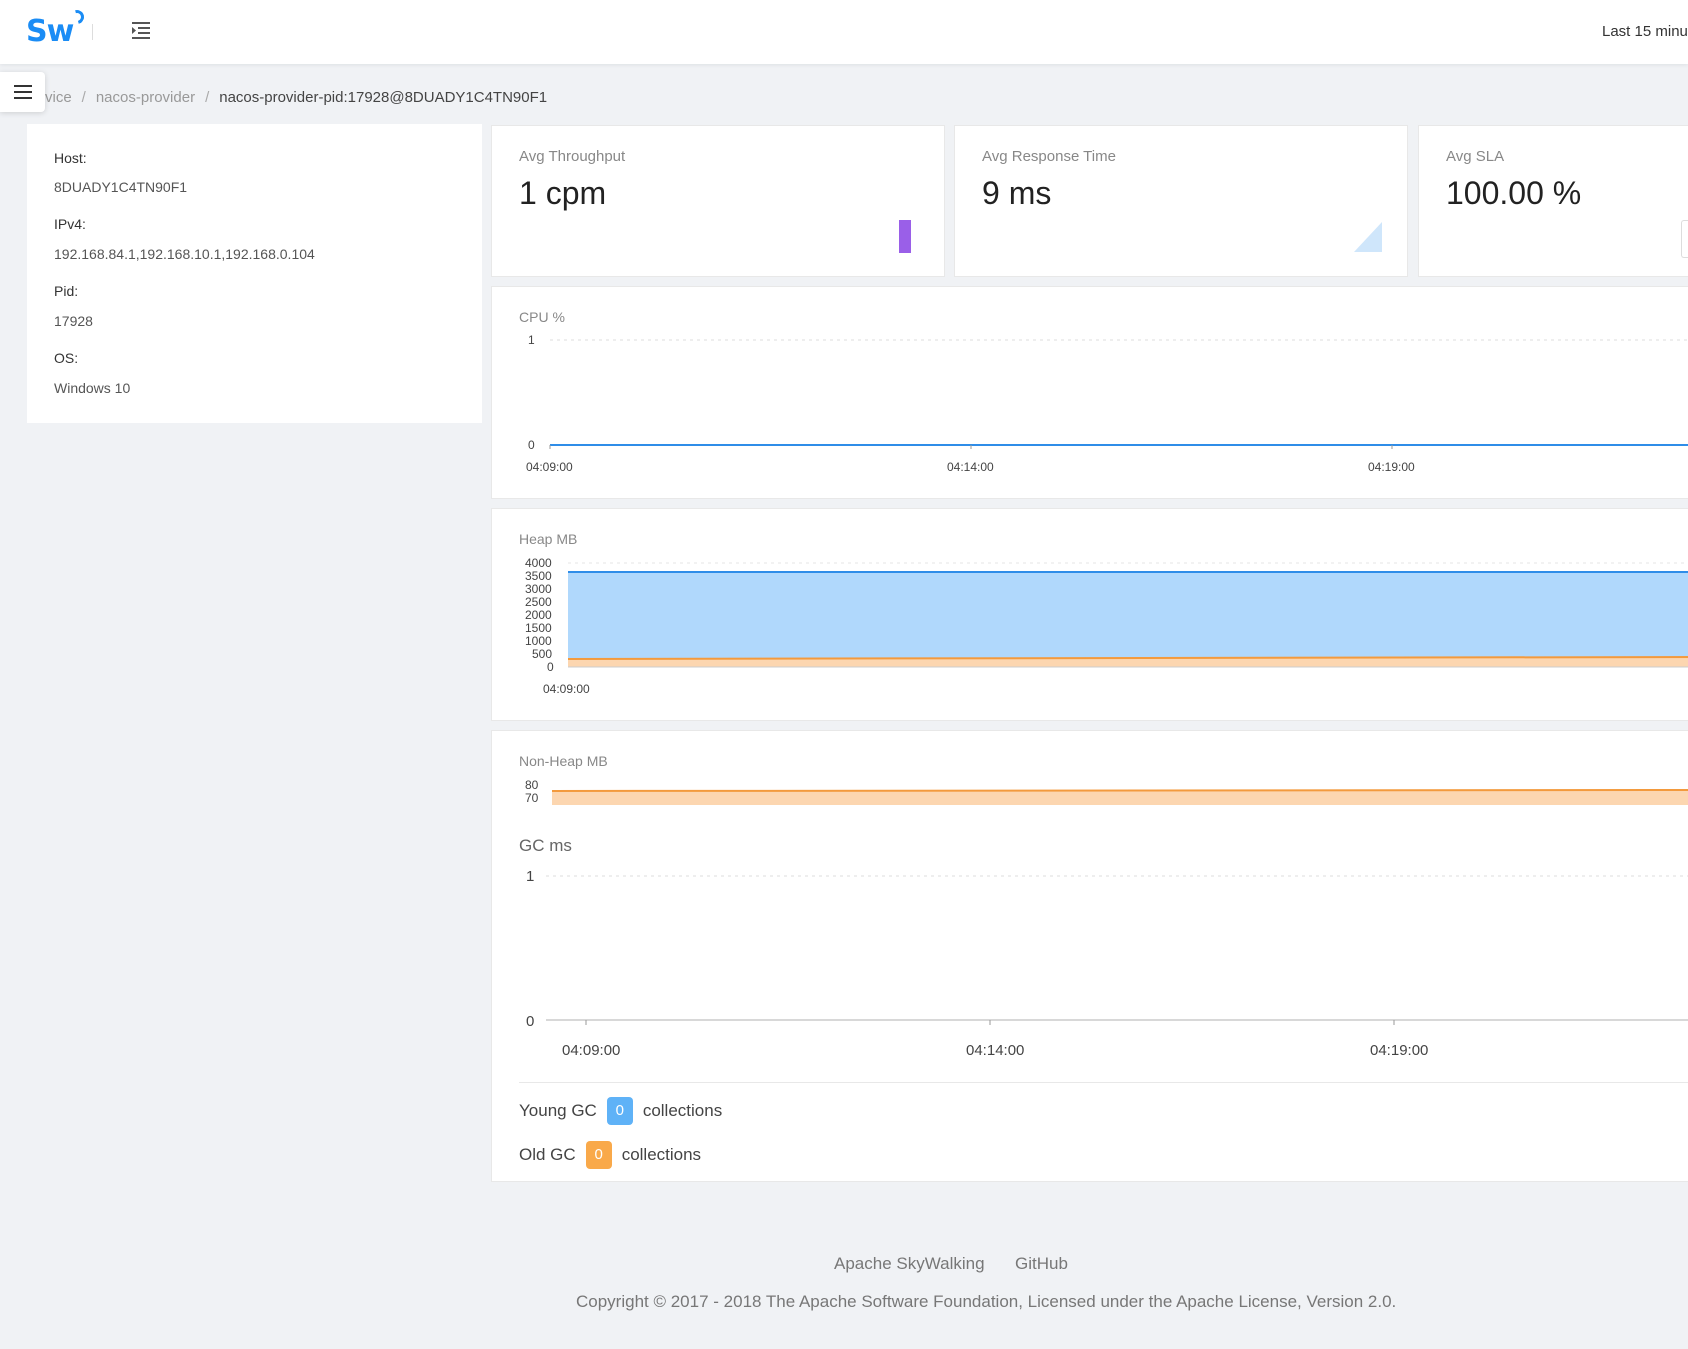 The height and width of the screenshot is (1349, 1688). Describe the element at coordinates (905, 236) in the screenshot. I see `throughput-sparkline-bar` at that location.